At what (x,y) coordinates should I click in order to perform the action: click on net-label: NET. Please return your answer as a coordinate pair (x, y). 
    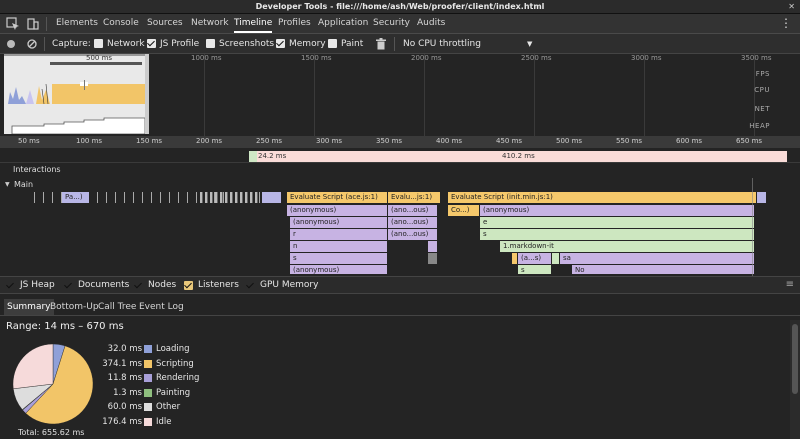
    Looking at the image, I should click on (762, 109).